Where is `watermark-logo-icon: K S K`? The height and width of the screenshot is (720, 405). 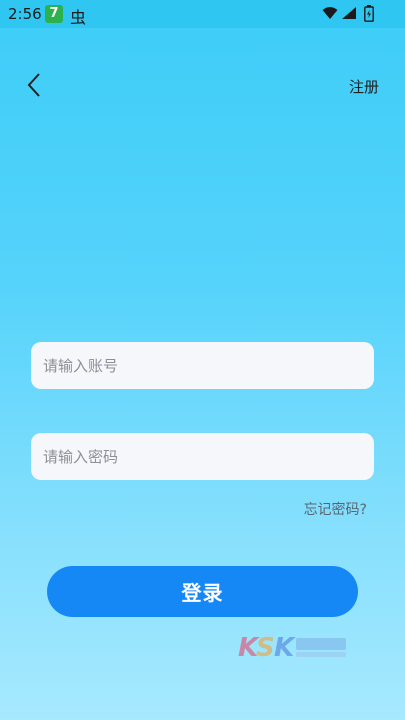 watermark-logo-icon: K S K is located at coordinates (292, 647).